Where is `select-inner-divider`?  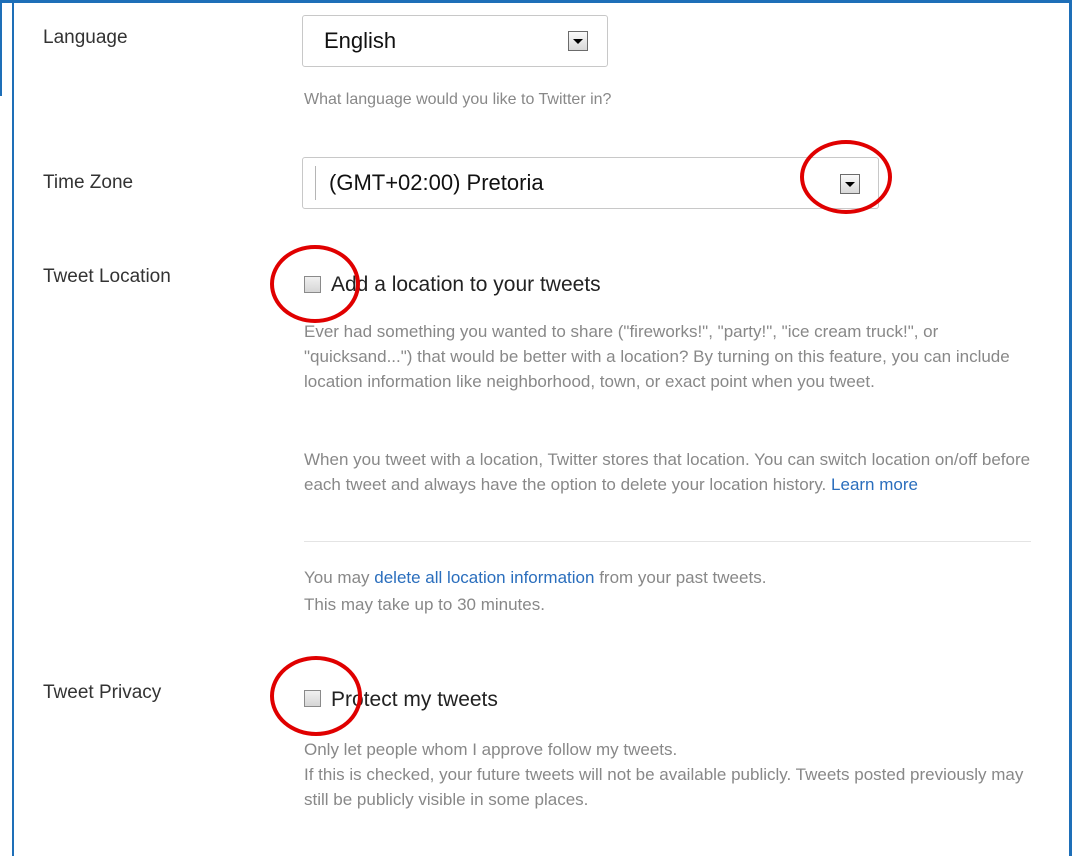
select-inner-divider is located at coordinates (315, 183).